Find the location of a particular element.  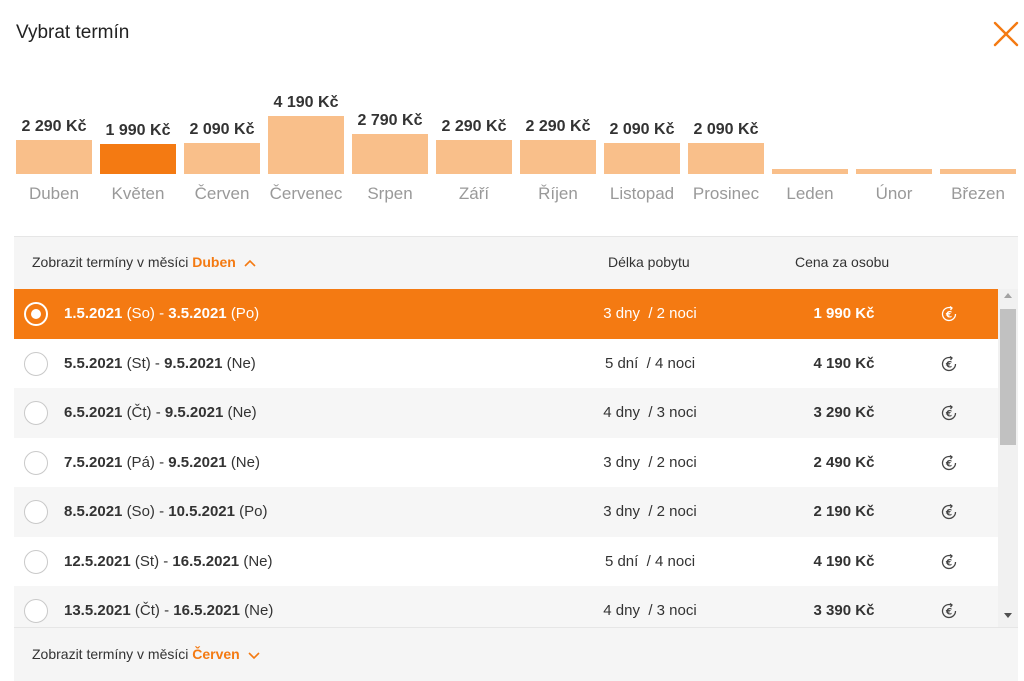

close-icon is located at coordinates (1006, 34).